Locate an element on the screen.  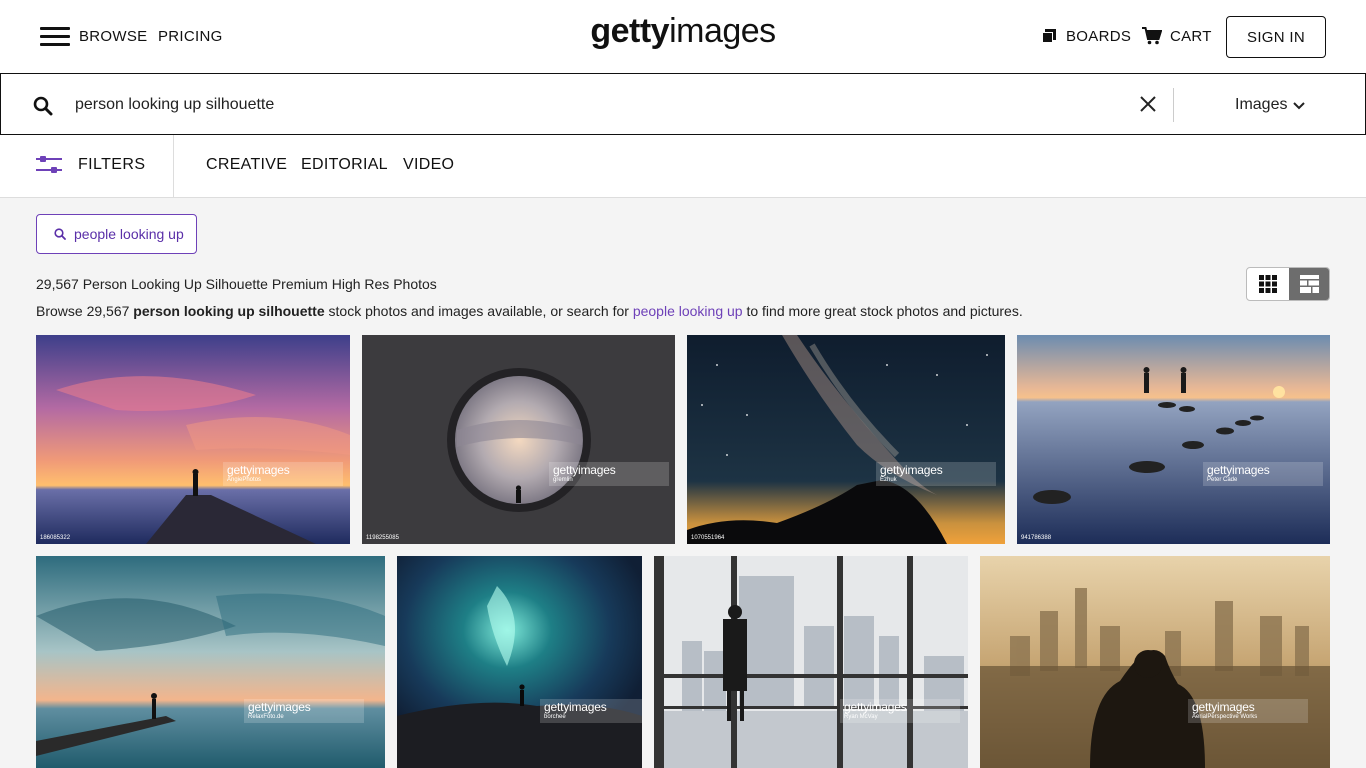
watermark: gettyimages AerialPerspective Works is located at coordinates (1248, 711).